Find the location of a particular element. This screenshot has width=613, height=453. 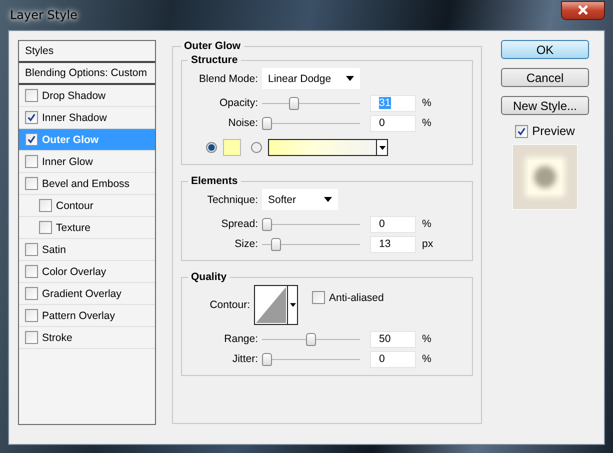

gradient-picker is located at coordinates (328, 147).